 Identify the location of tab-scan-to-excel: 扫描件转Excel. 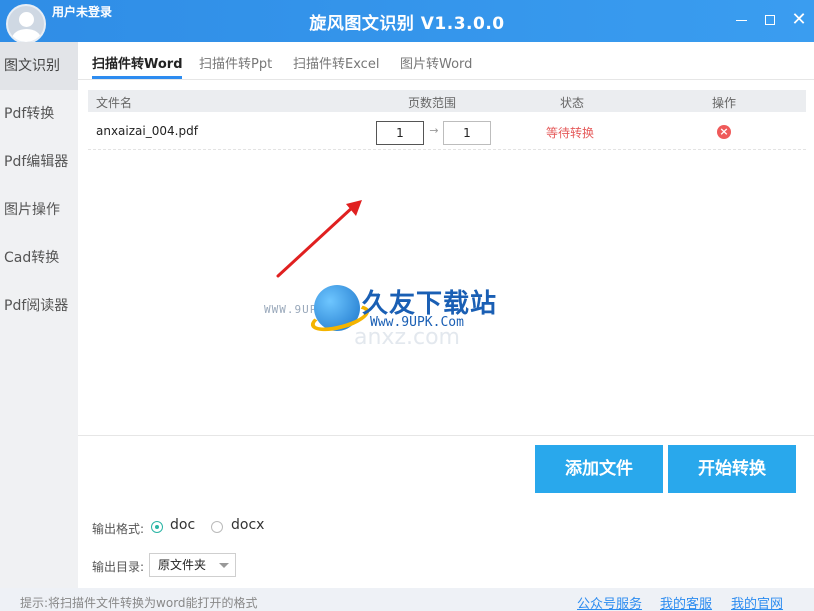
(336, 62).